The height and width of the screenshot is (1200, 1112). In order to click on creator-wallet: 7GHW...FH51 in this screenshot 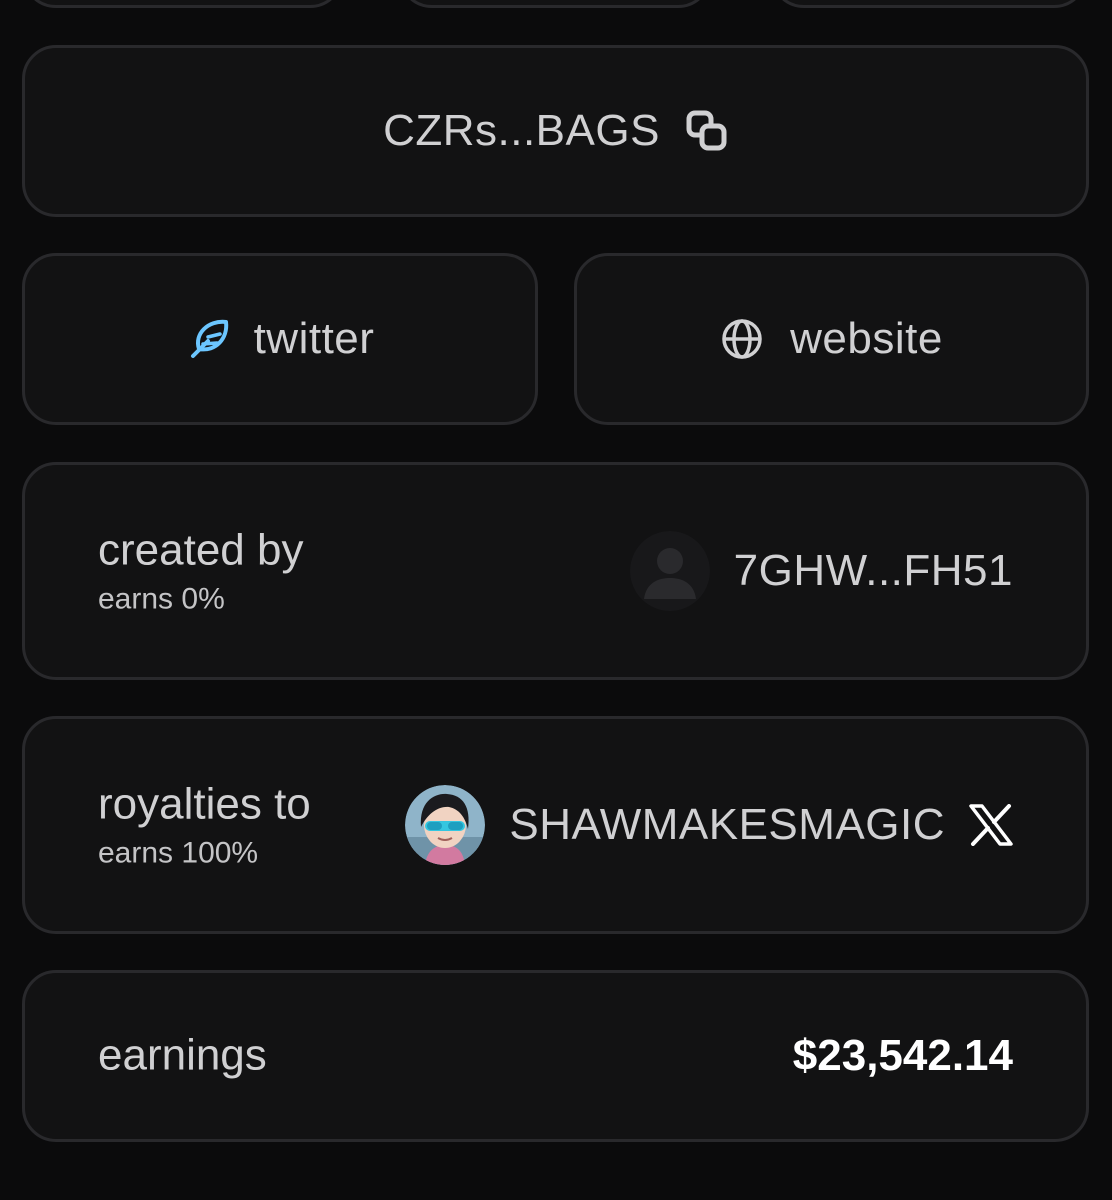, I will do `click(821, 571)`.